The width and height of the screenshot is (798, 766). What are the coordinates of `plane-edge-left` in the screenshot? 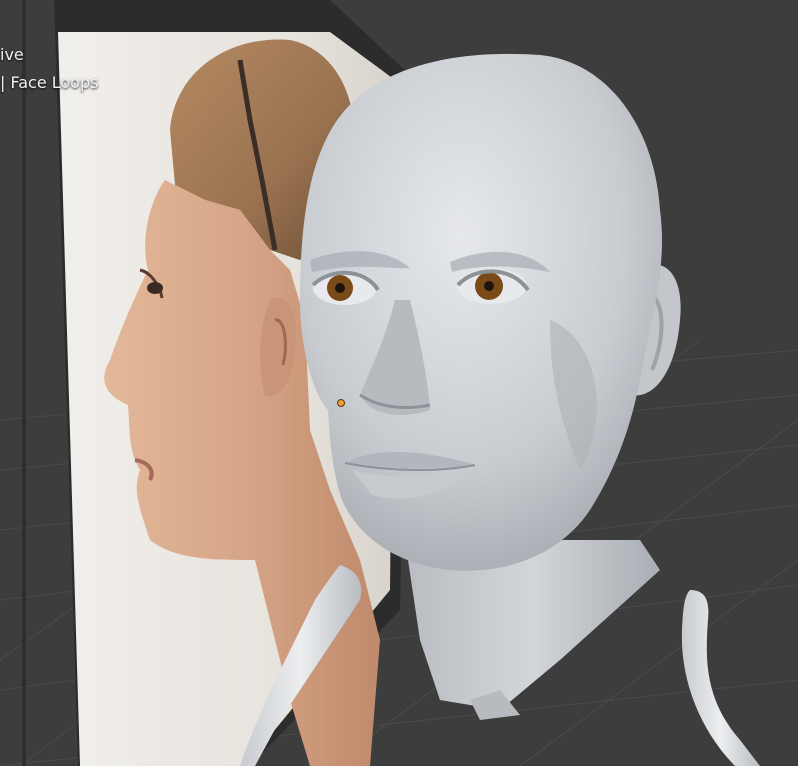 It's located at (24, 383).